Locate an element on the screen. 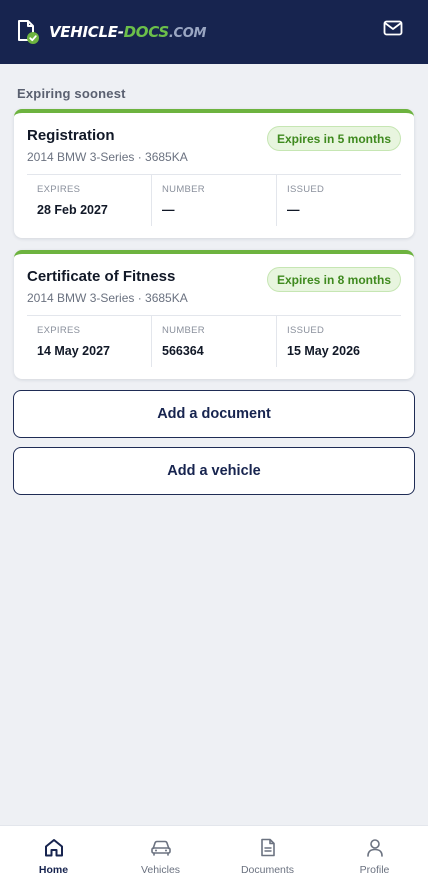  nav-item-vehicles: Vehicles is located at coordinates (160, 854).